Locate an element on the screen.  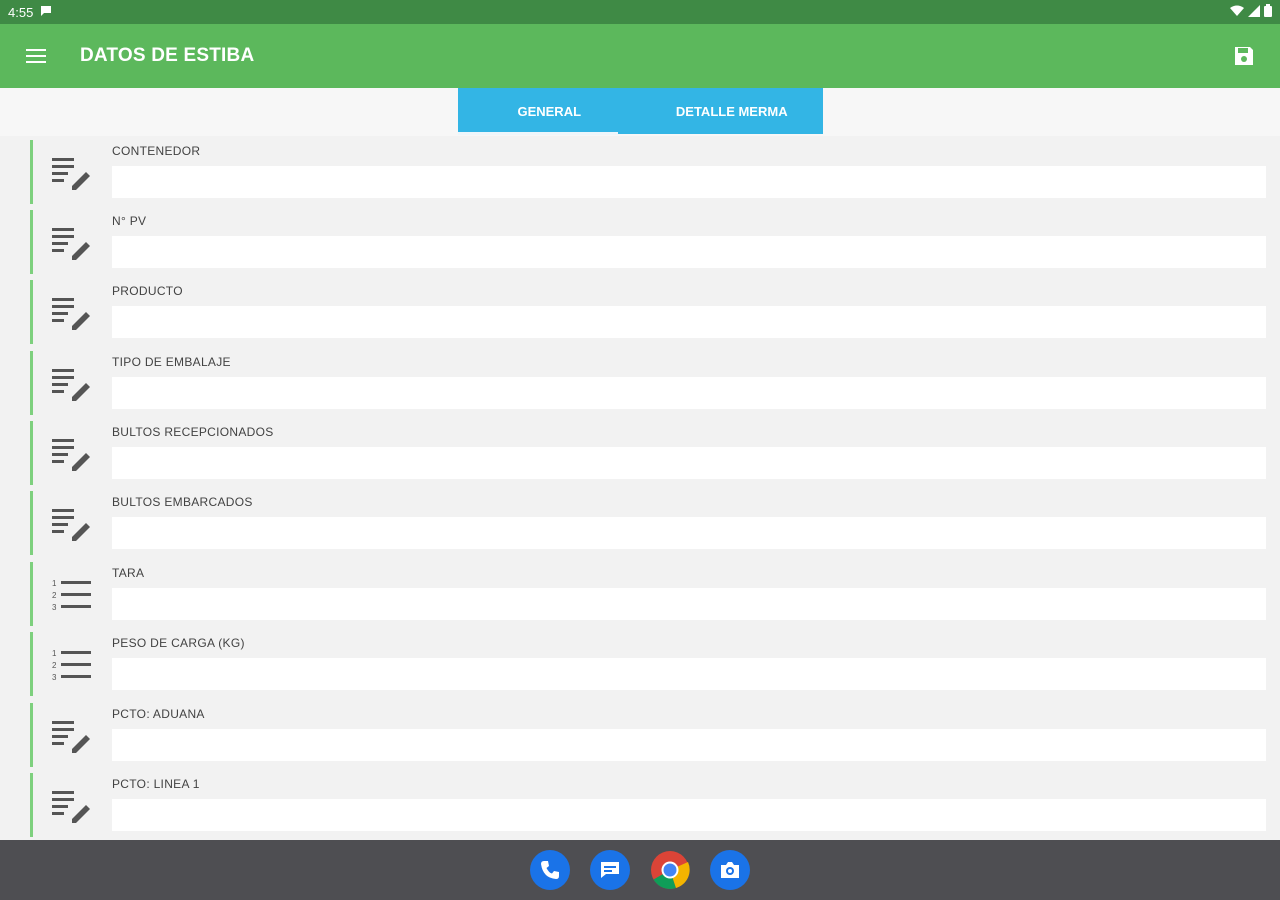
field-row: PCTO: LINEA 1 is located at coordinates (655, 805).